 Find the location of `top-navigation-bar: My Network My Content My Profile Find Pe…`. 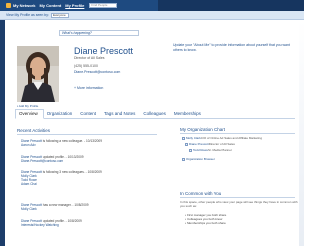

top-navigation-bar: My Network My Content My Profile Find Pe… is located at coordinates (152, 5).